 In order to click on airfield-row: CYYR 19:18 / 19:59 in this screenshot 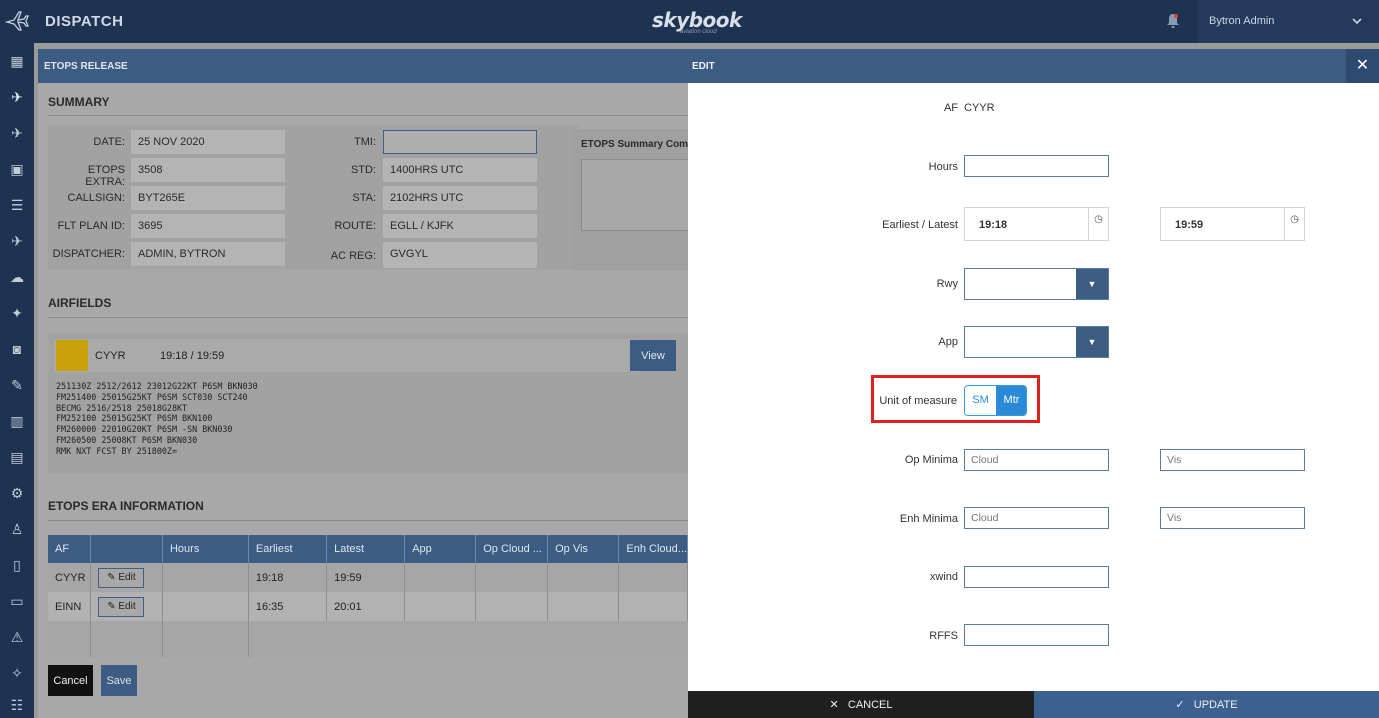, I will do `click(346, 355)`.